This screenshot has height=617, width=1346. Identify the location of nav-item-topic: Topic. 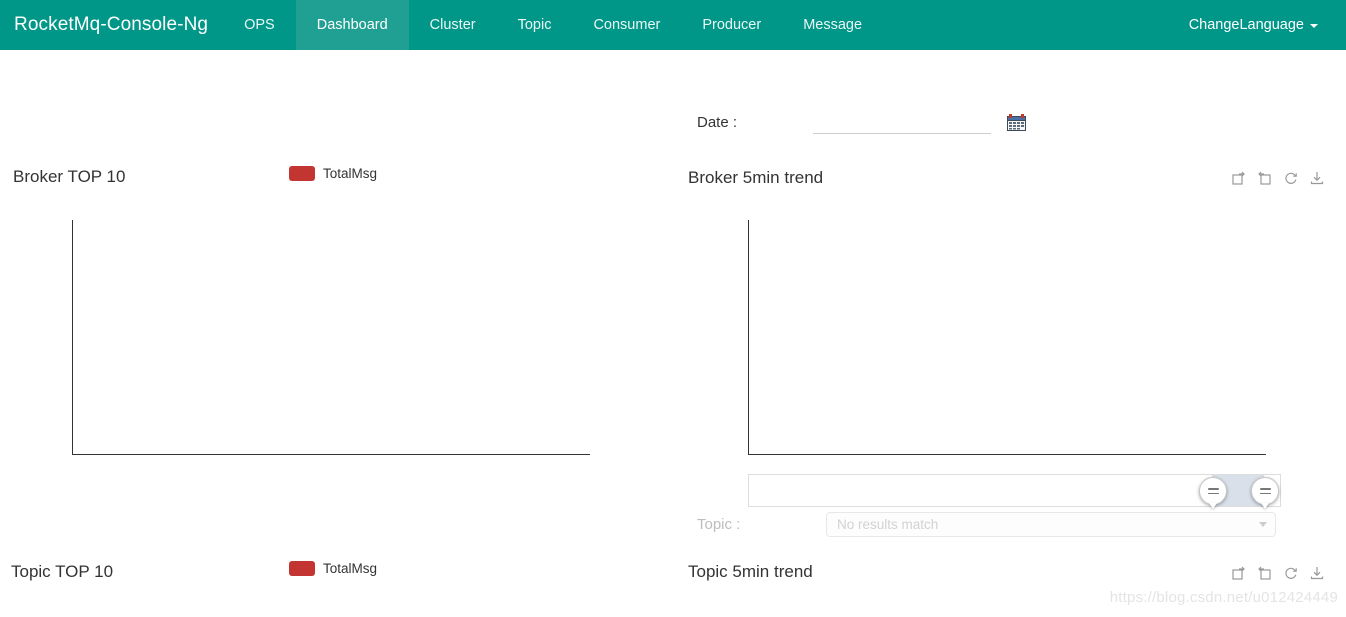
(535, 25).